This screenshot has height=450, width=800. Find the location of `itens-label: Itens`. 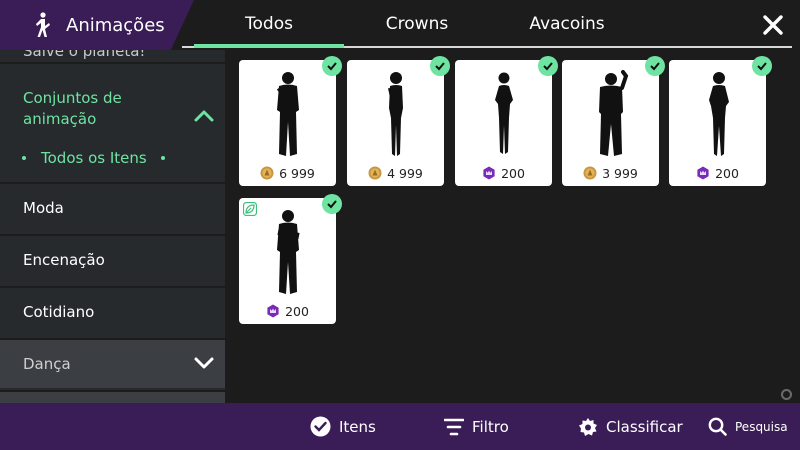

itens-label: Itens is located at coordinates (357, 426).